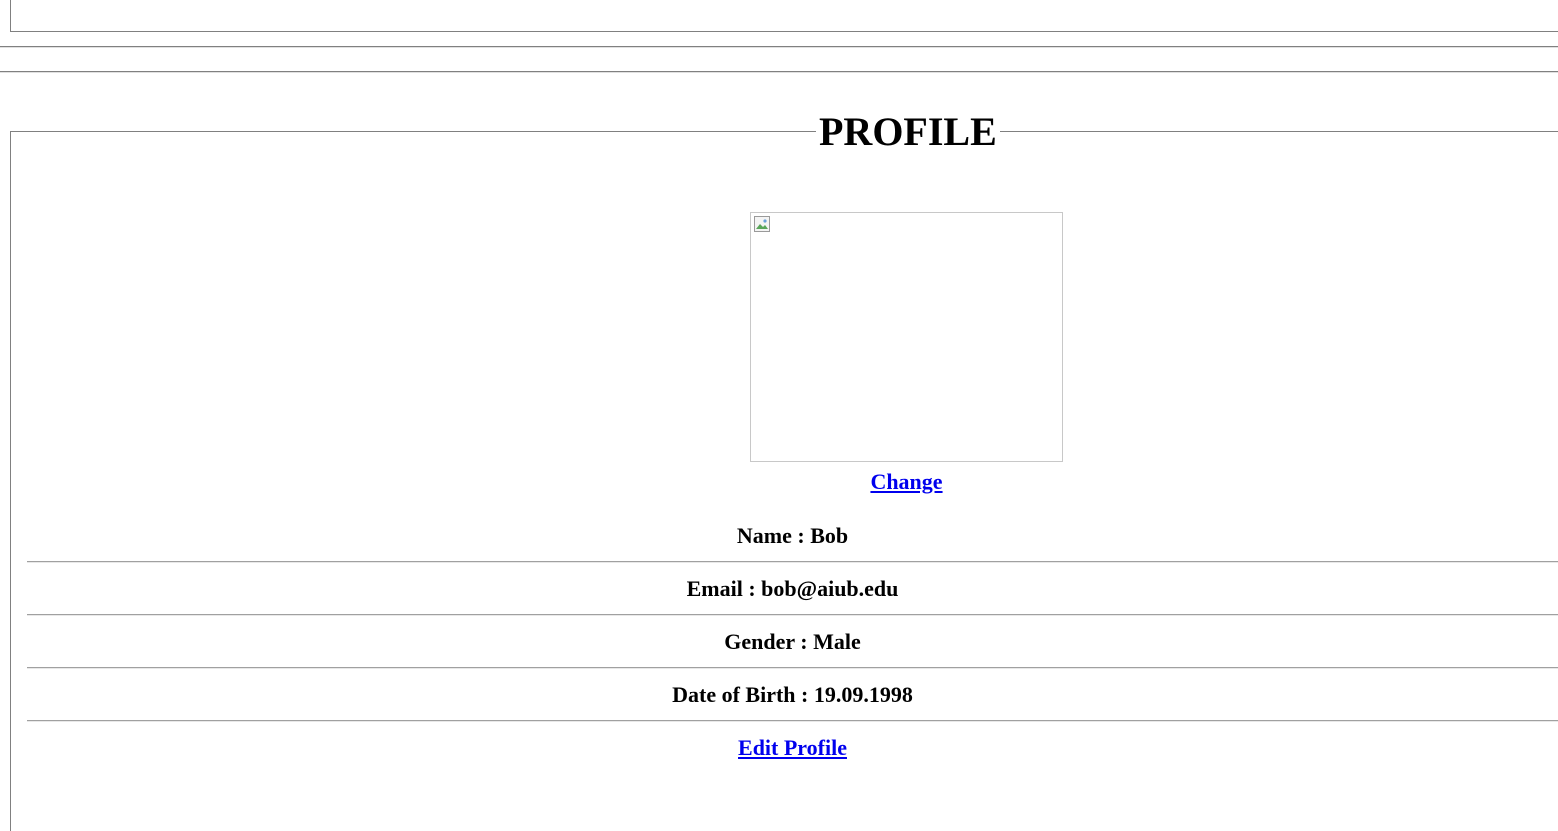 Image resolution: width=1558 pixels, height=831 pixels. What do you see at coordinates (792, 535) in the screenshot?
I see `name-field: Name : Bob` at bounding box center [792, 535].